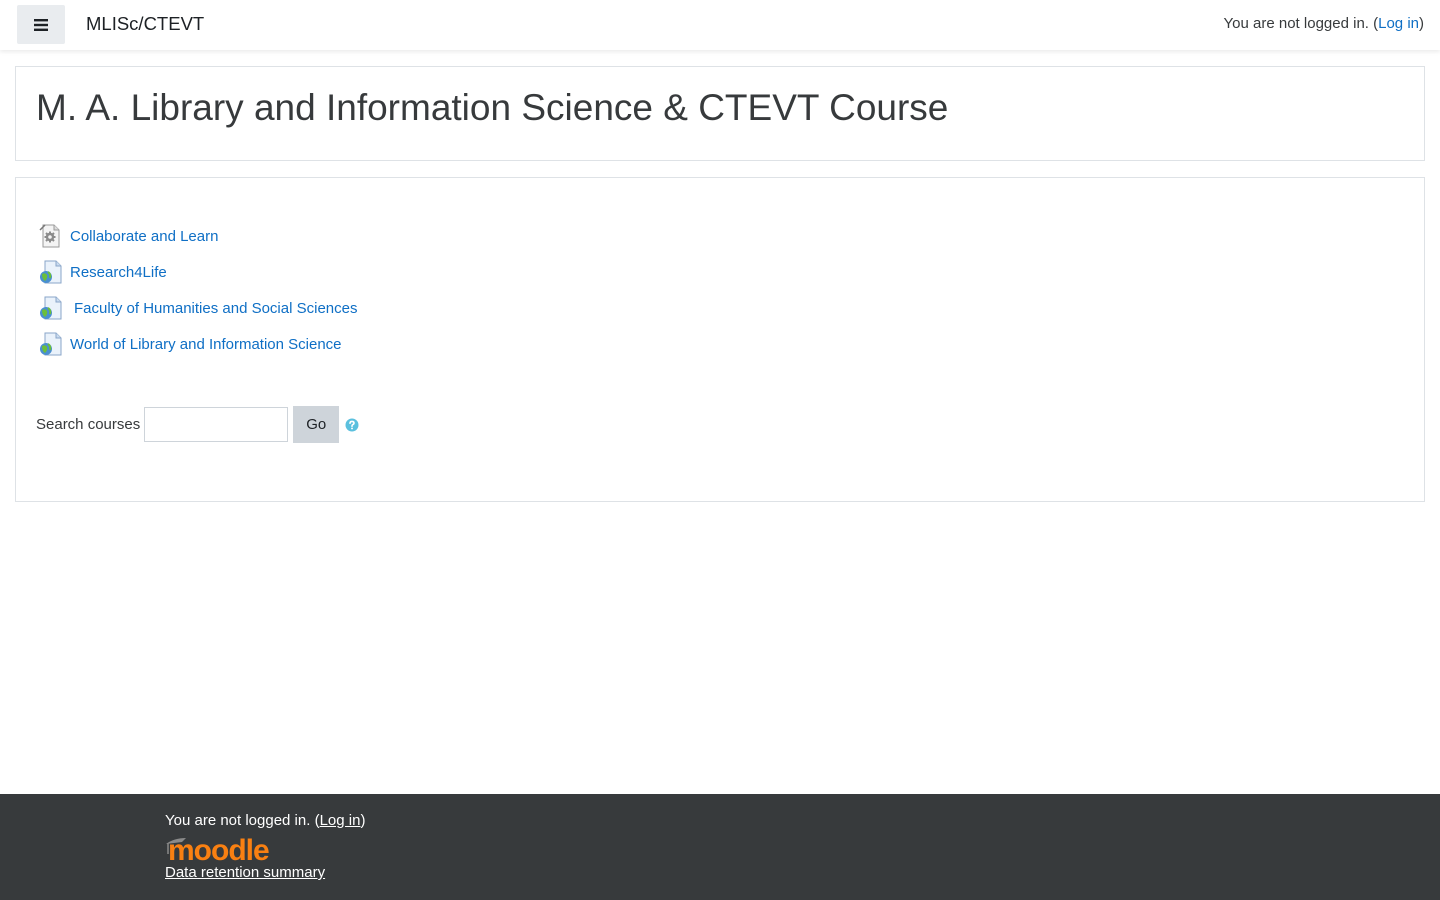 Image resolution: width=1440 pixels, height=900 pixels. I want to click on list-item: World of Library and Information Science, so click(198, 344).